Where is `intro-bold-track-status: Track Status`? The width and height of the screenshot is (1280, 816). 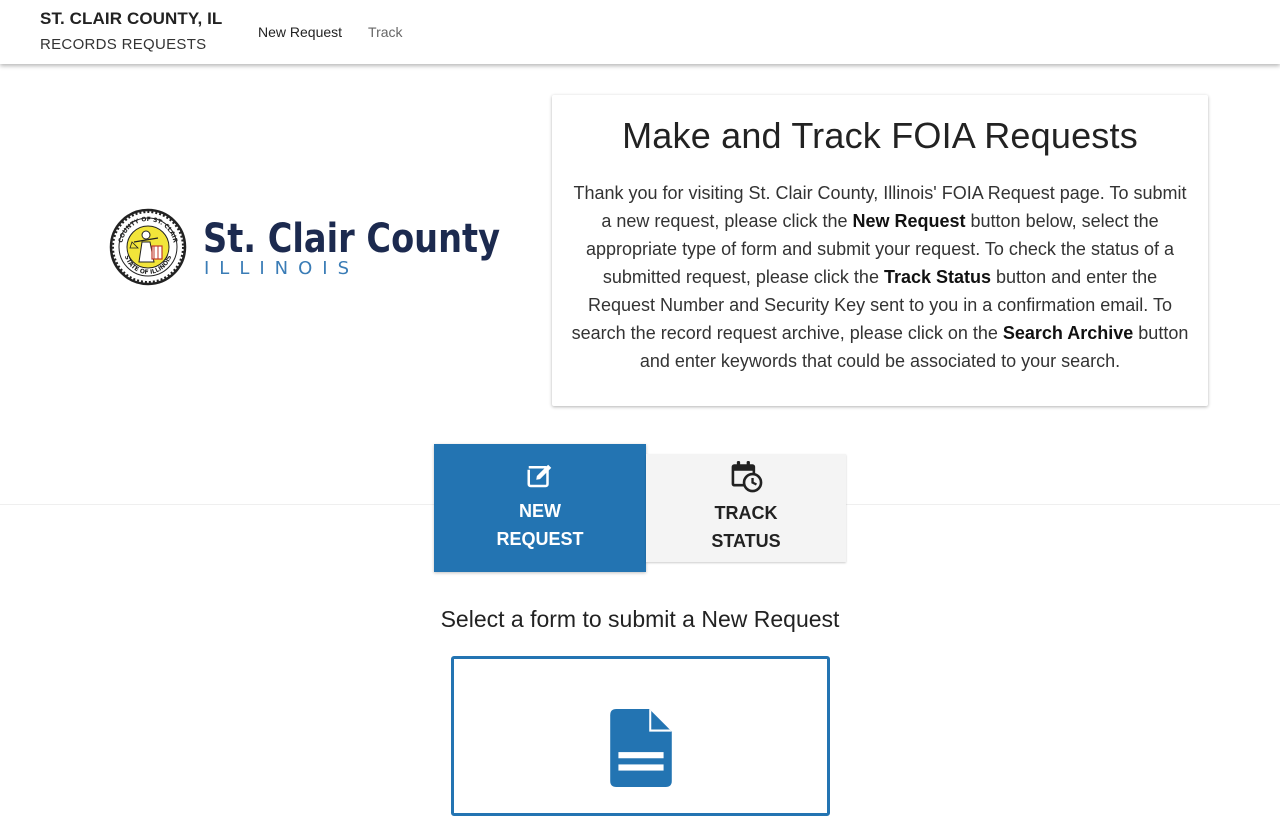
intro-bold-track-status: Track Status is located at coordinates (937, 277).